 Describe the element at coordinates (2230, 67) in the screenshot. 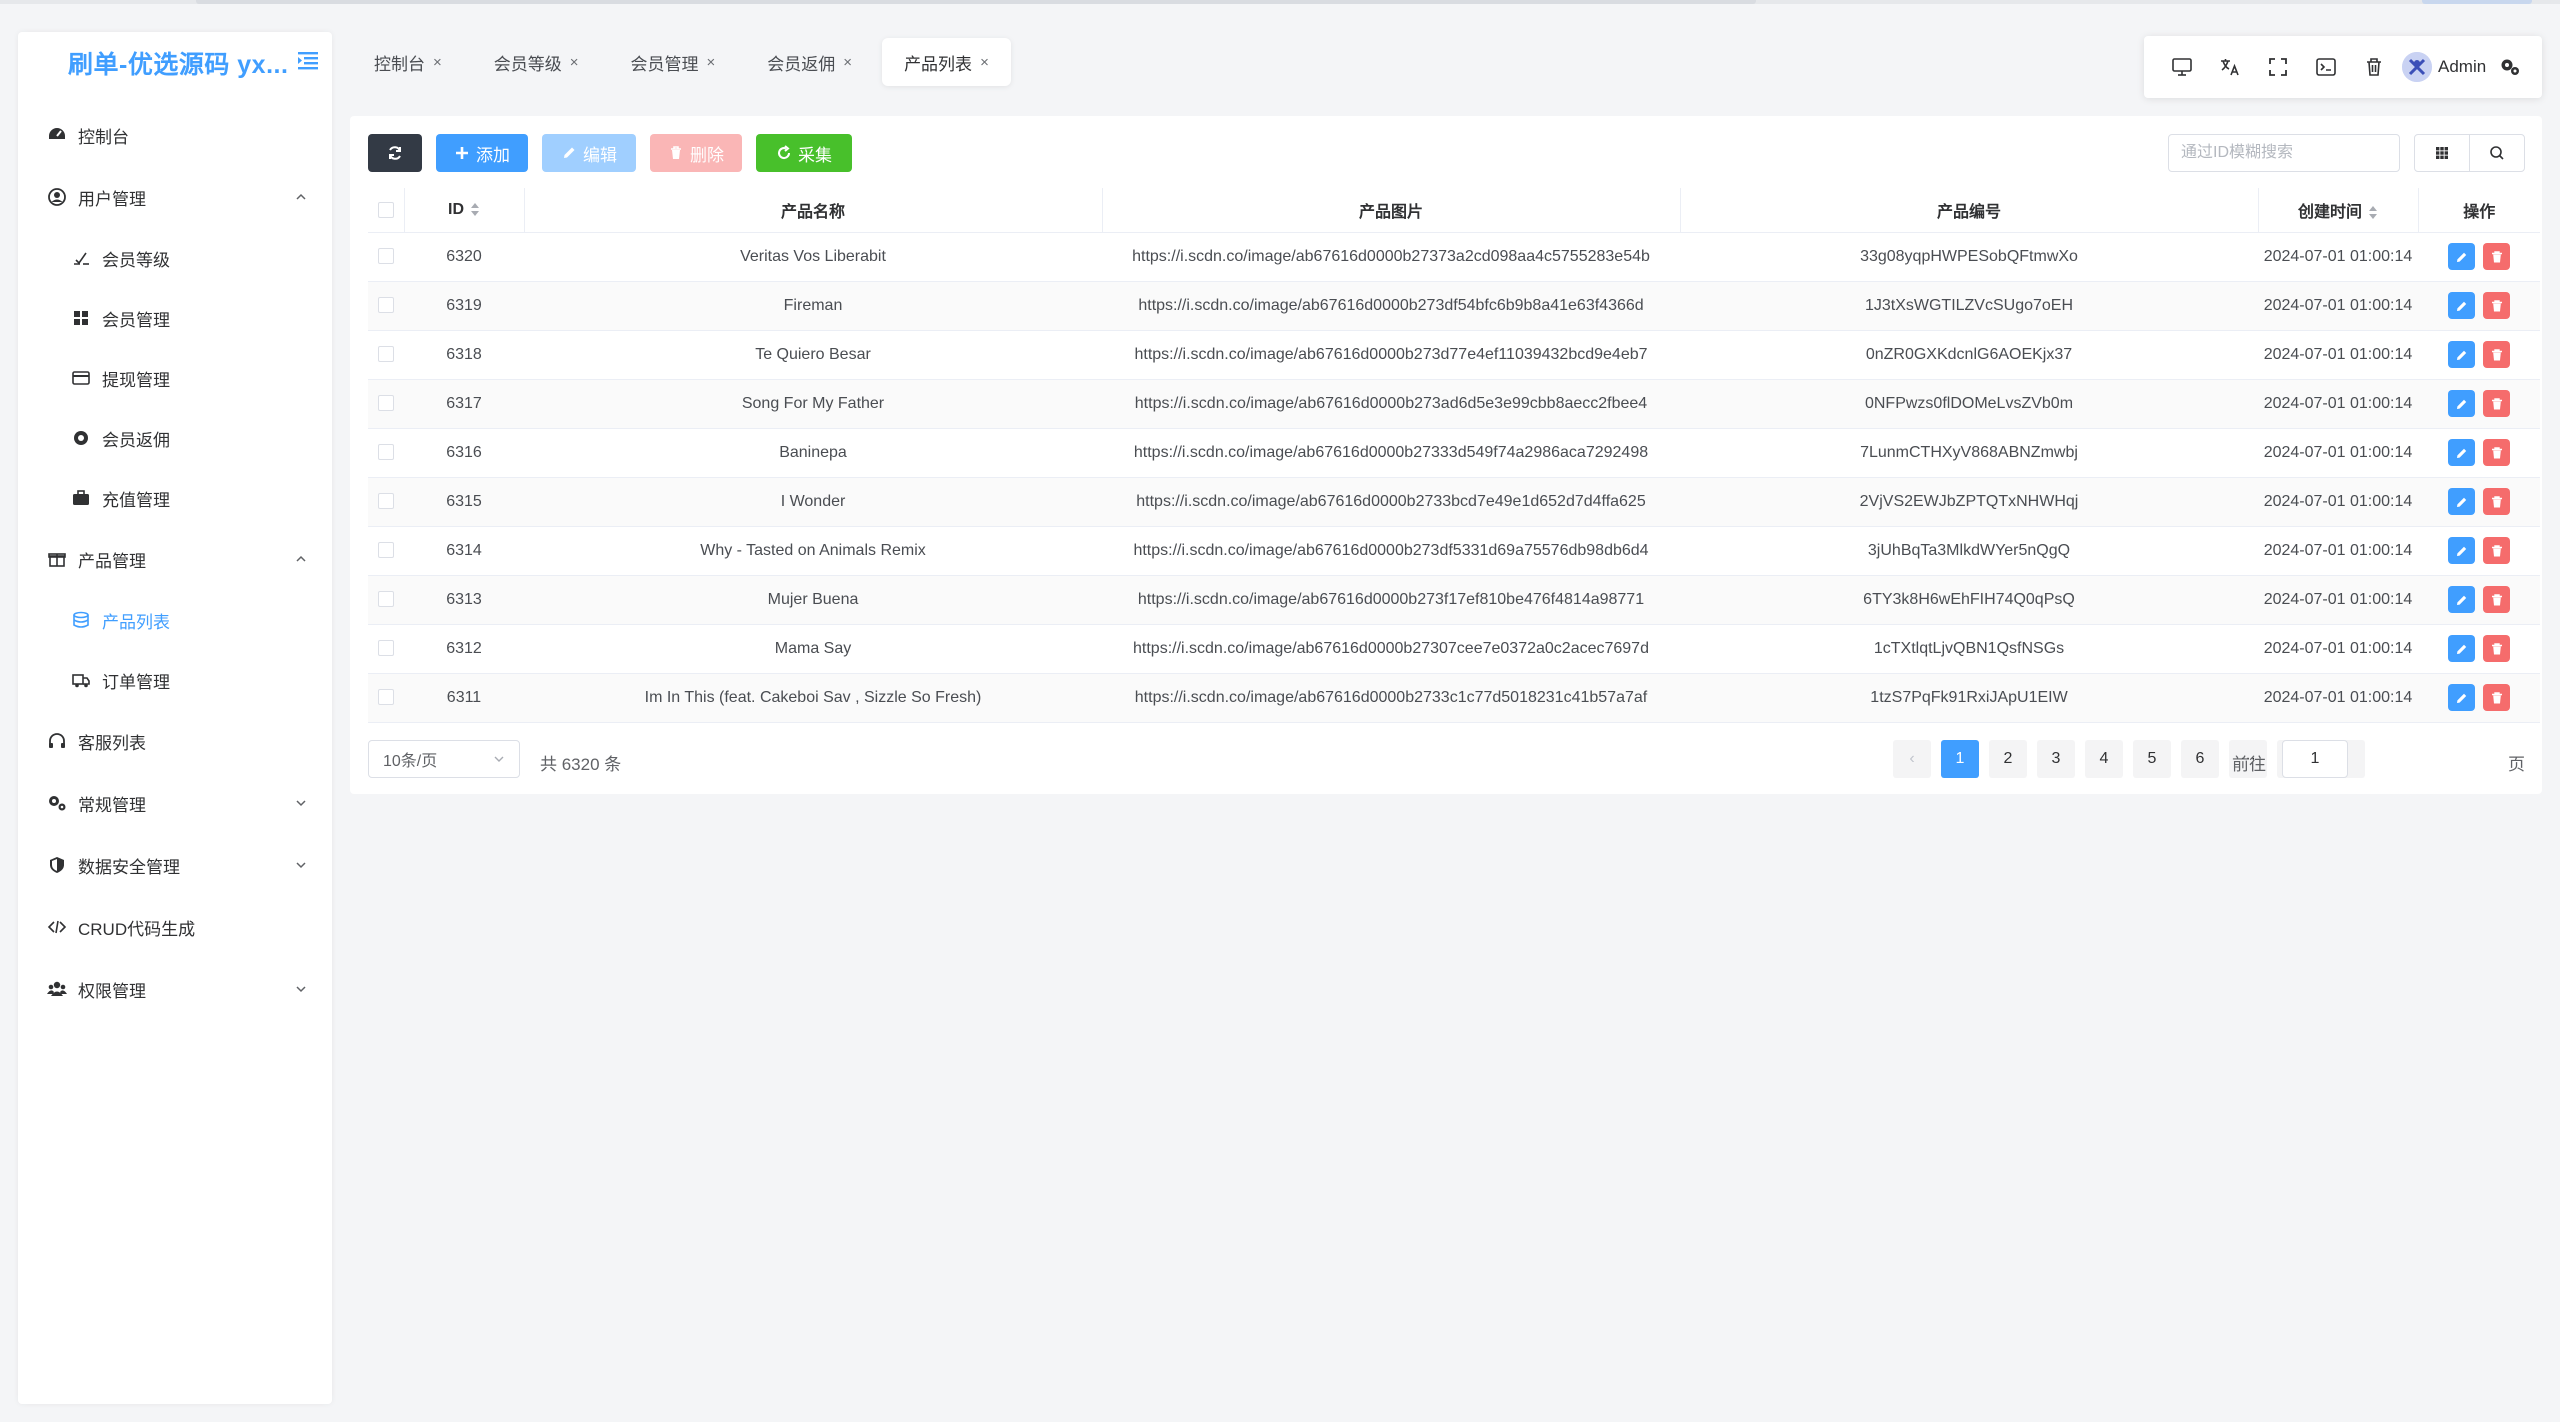

I see `translate-icon` at that location.